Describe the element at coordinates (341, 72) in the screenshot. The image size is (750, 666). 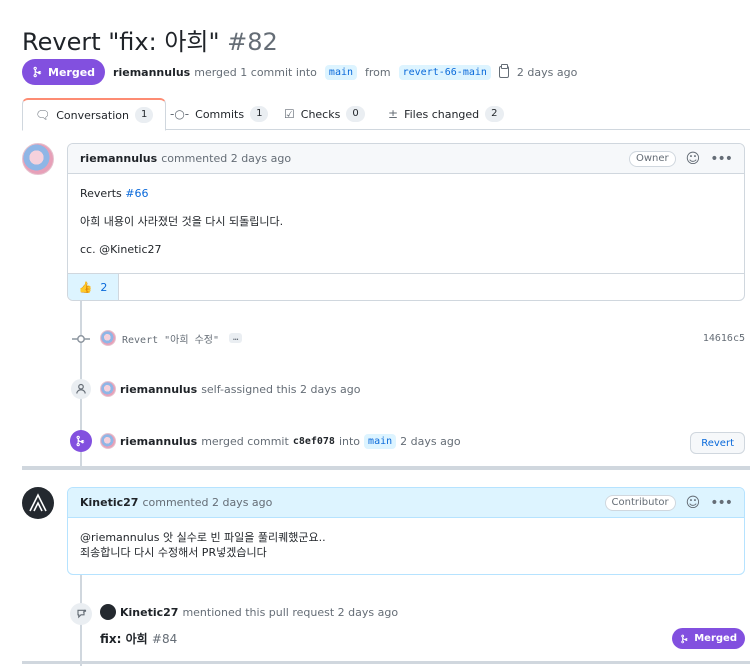
I see `base-branch: main` at that location.